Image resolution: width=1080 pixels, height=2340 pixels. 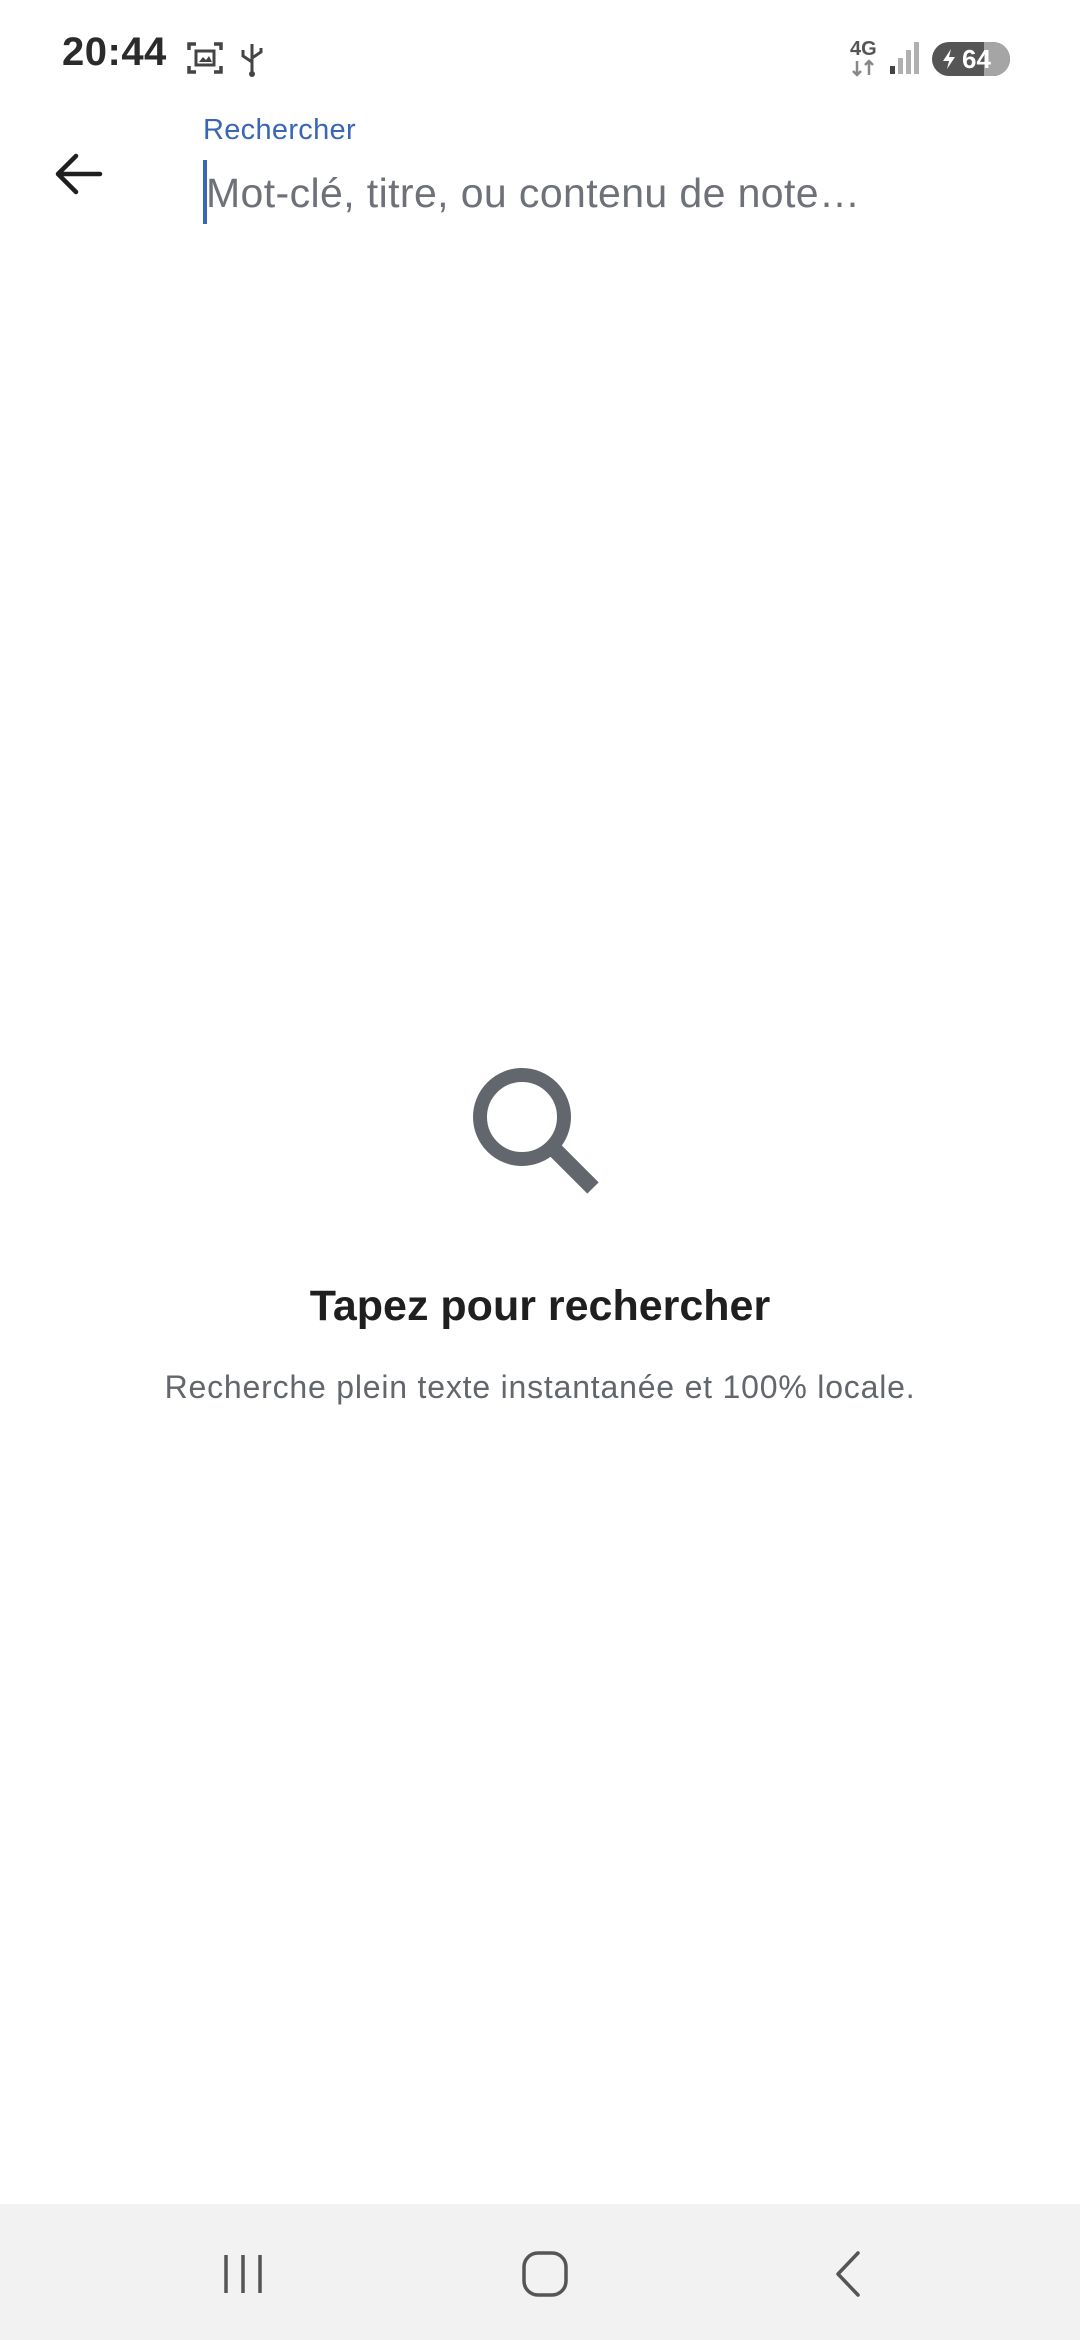 I want to click on network-4g-icon: 4G, so click(x=864, y=57).